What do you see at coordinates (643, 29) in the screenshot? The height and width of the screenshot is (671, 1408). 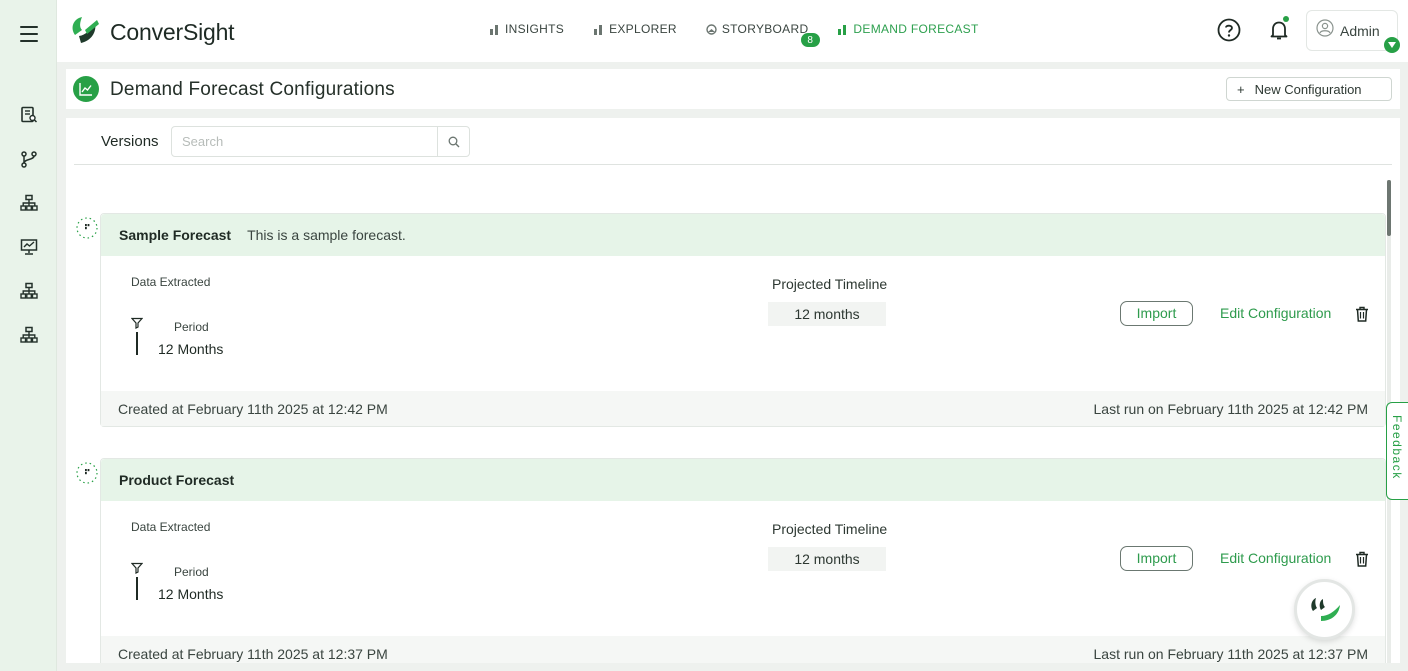 I see `nav-explorer-label: EXPLORER` at bounding box center [643, 29].